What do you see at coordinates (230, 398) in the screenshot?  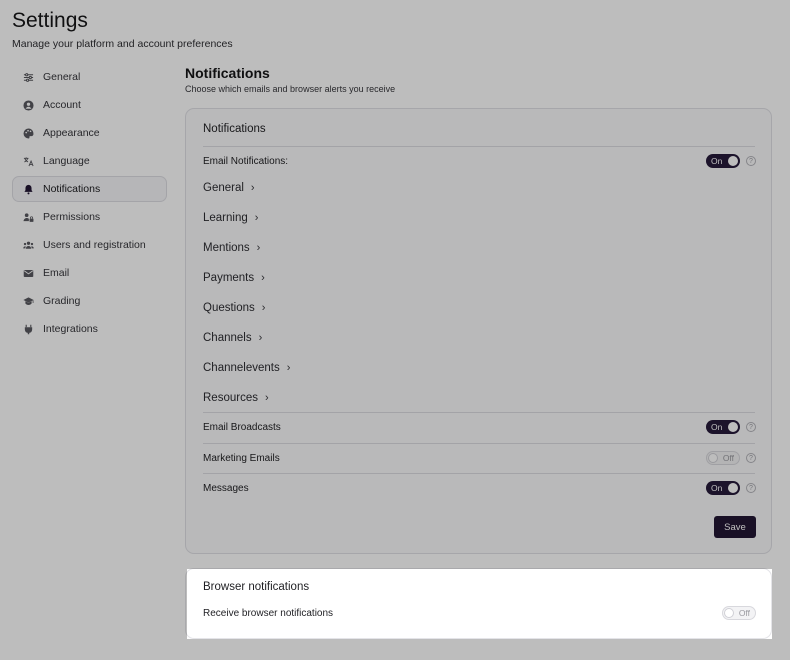 I see `category-label: Resources` at bounding box center [230, 398].